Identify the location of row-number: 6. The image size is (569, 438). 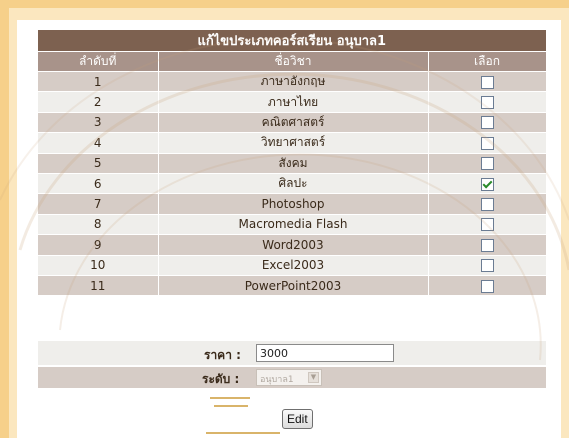
(98, 184).